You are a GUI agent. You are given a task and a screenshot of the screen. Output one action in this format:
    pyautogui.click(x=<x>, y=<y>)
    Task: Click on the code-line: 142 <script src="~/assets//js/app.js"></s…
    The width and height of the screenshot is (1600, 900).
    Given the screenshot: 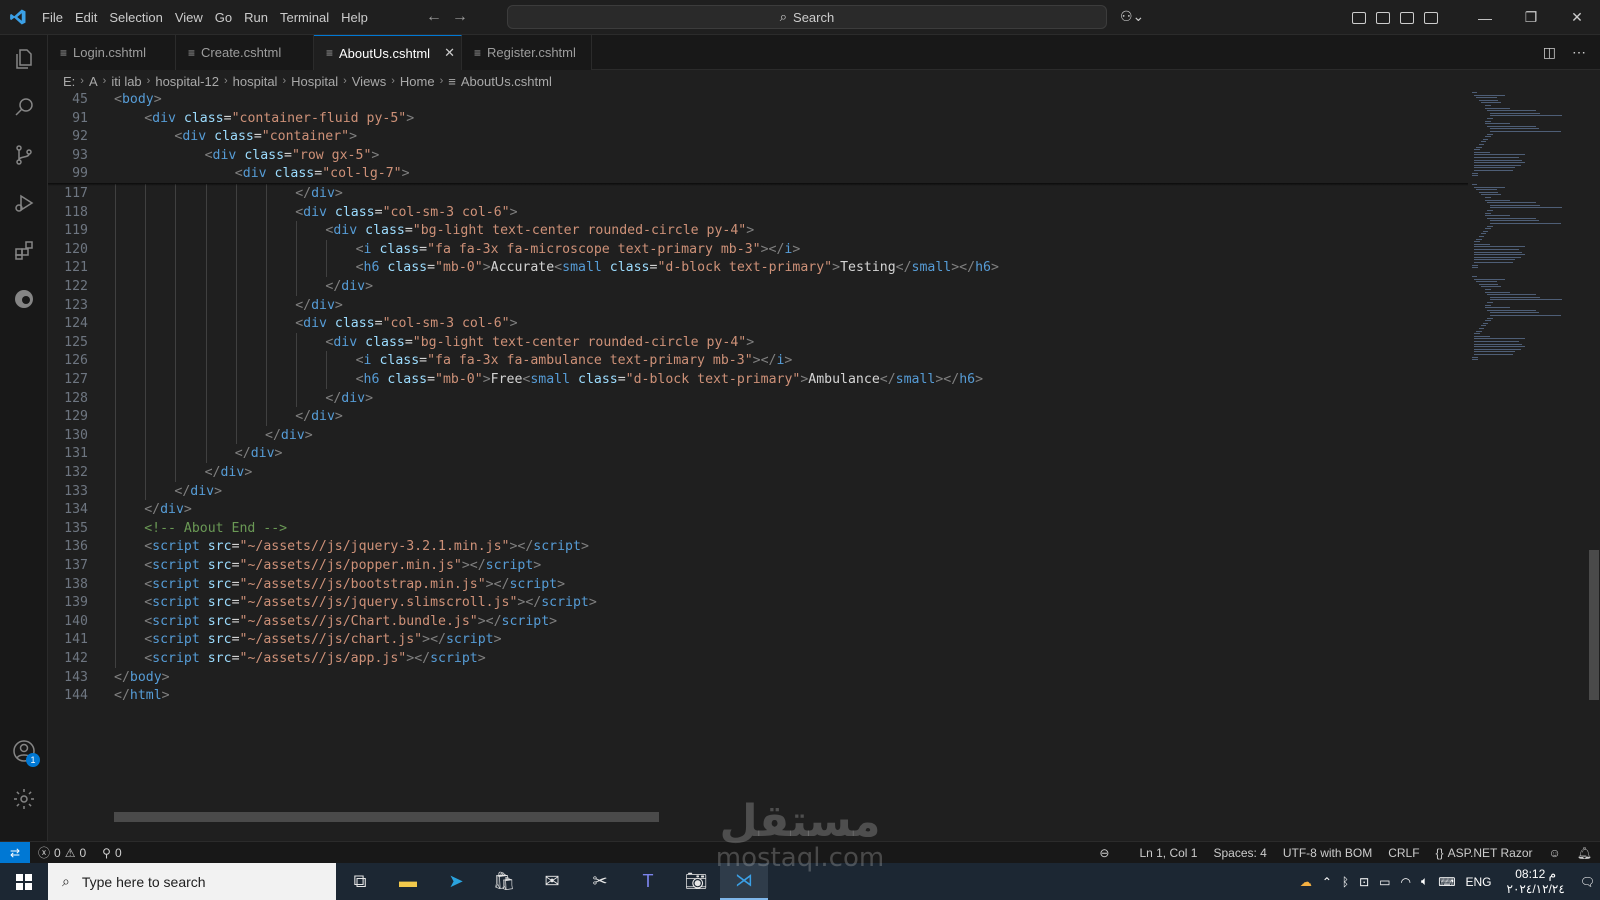 What is the action you would take?
    pyautogui.click(x=758, y=658)
    